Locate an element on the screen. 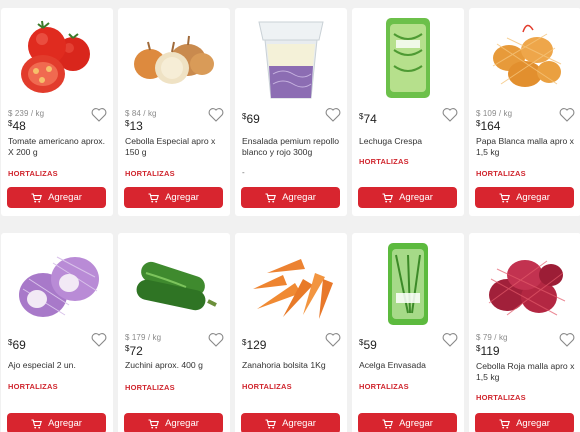 Image resolution: width=580 pixels, height=432 pixels. product-name: Cebolla Roja malla apro x 1,5 kg is located at coordinates (525, 372).